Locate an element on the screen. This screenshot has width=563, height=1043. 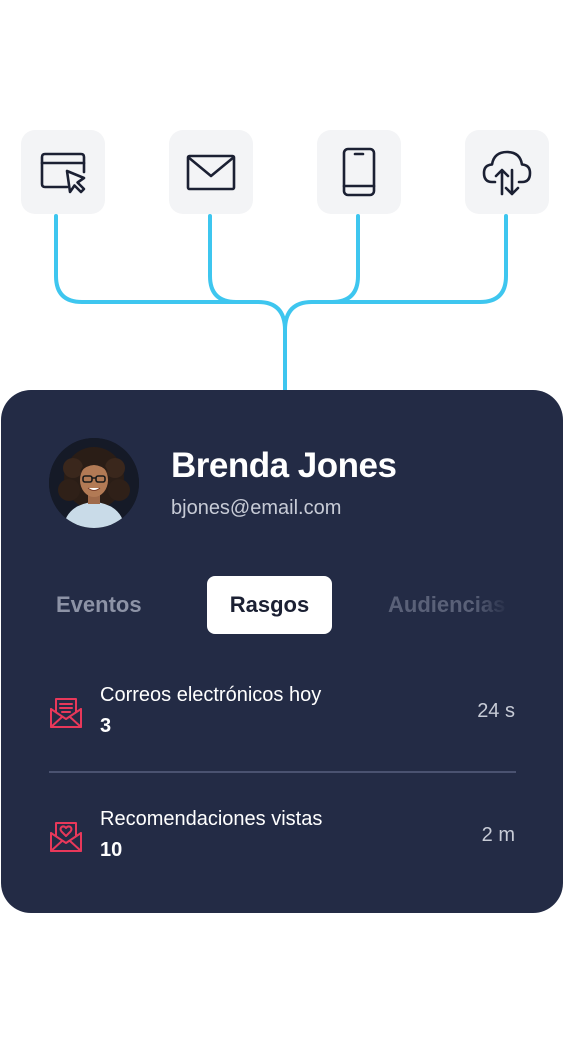
trait-row-emails-today: Correos electrónicos hoy 3 24 s is located at coordinates (282, 717).